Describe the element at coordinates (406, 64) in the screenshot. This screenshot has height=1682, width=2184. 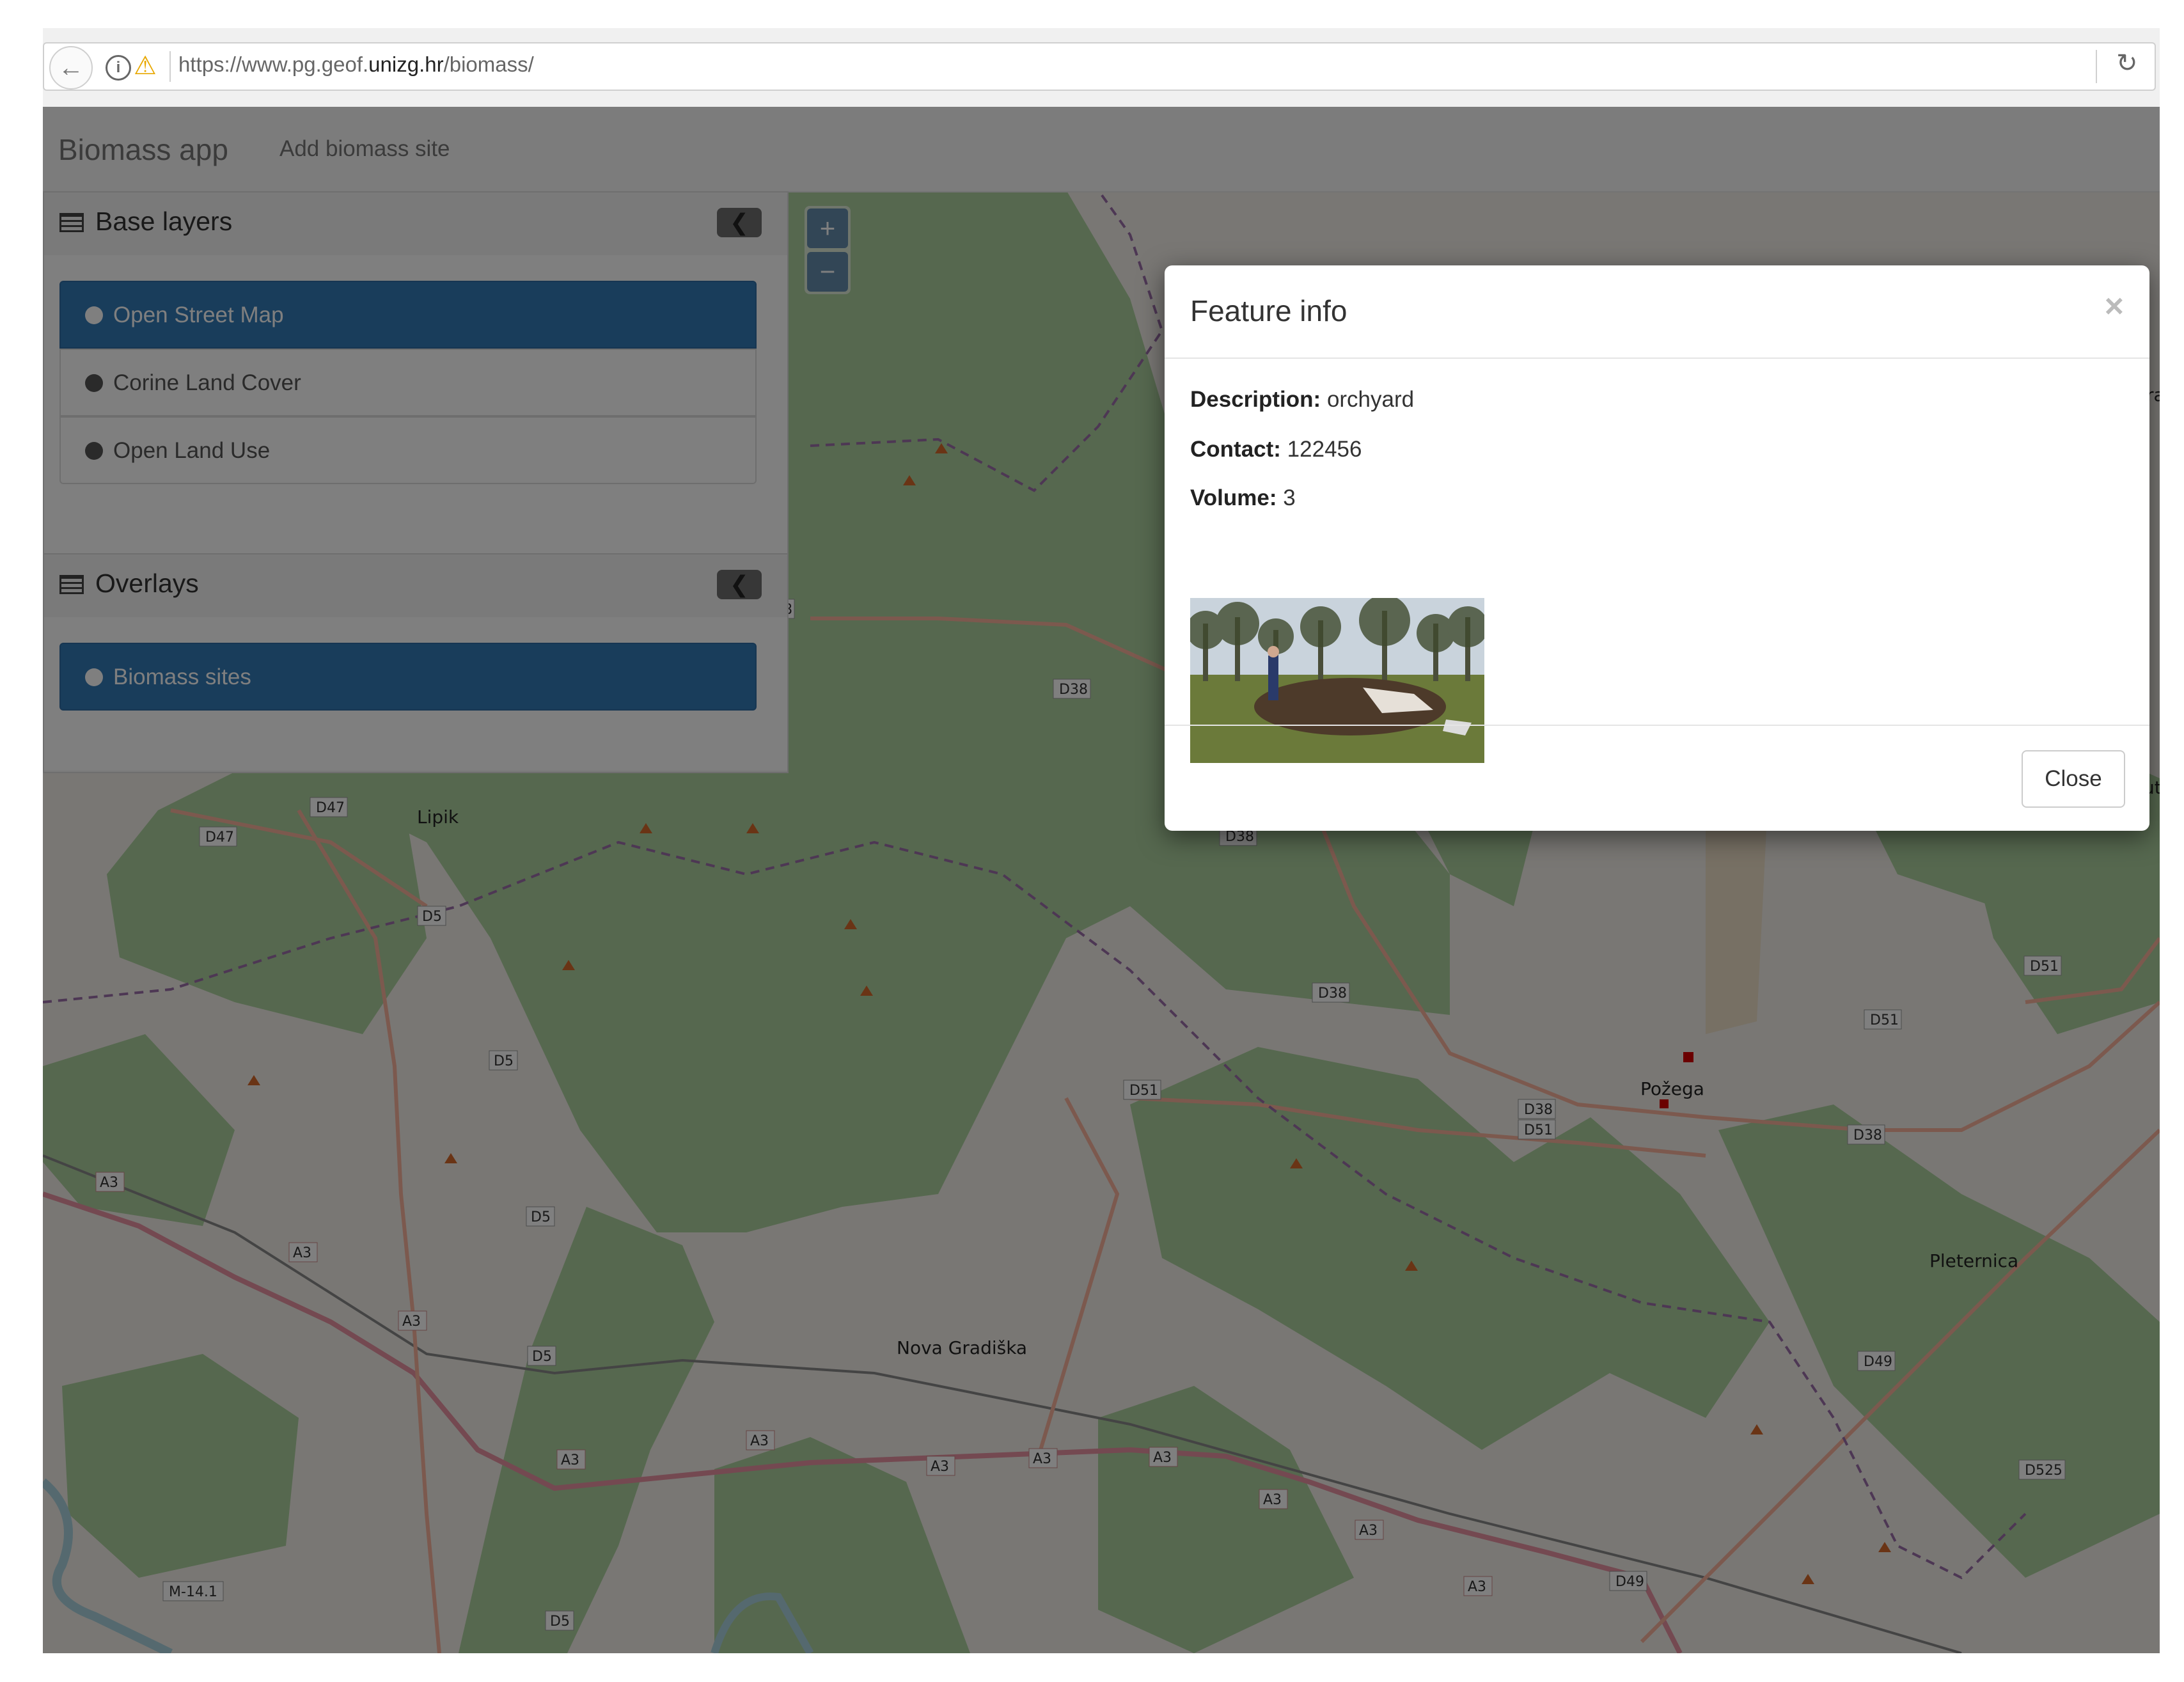
I see `url-domain: unizg.hr` at that location.